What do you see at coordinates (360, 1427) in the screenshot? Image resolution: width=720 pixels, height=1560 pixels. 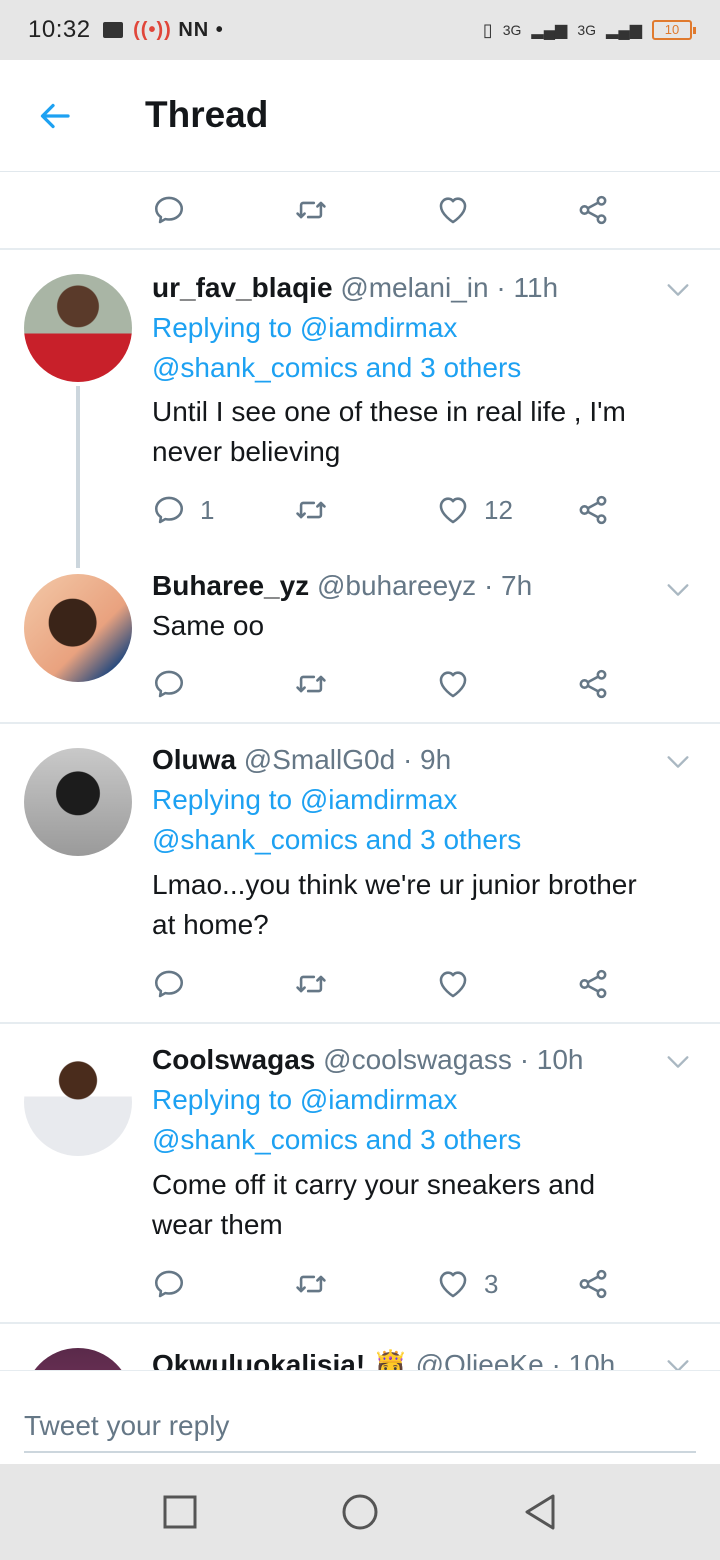 I see `reply-input` at bounding box center [360, 1427].